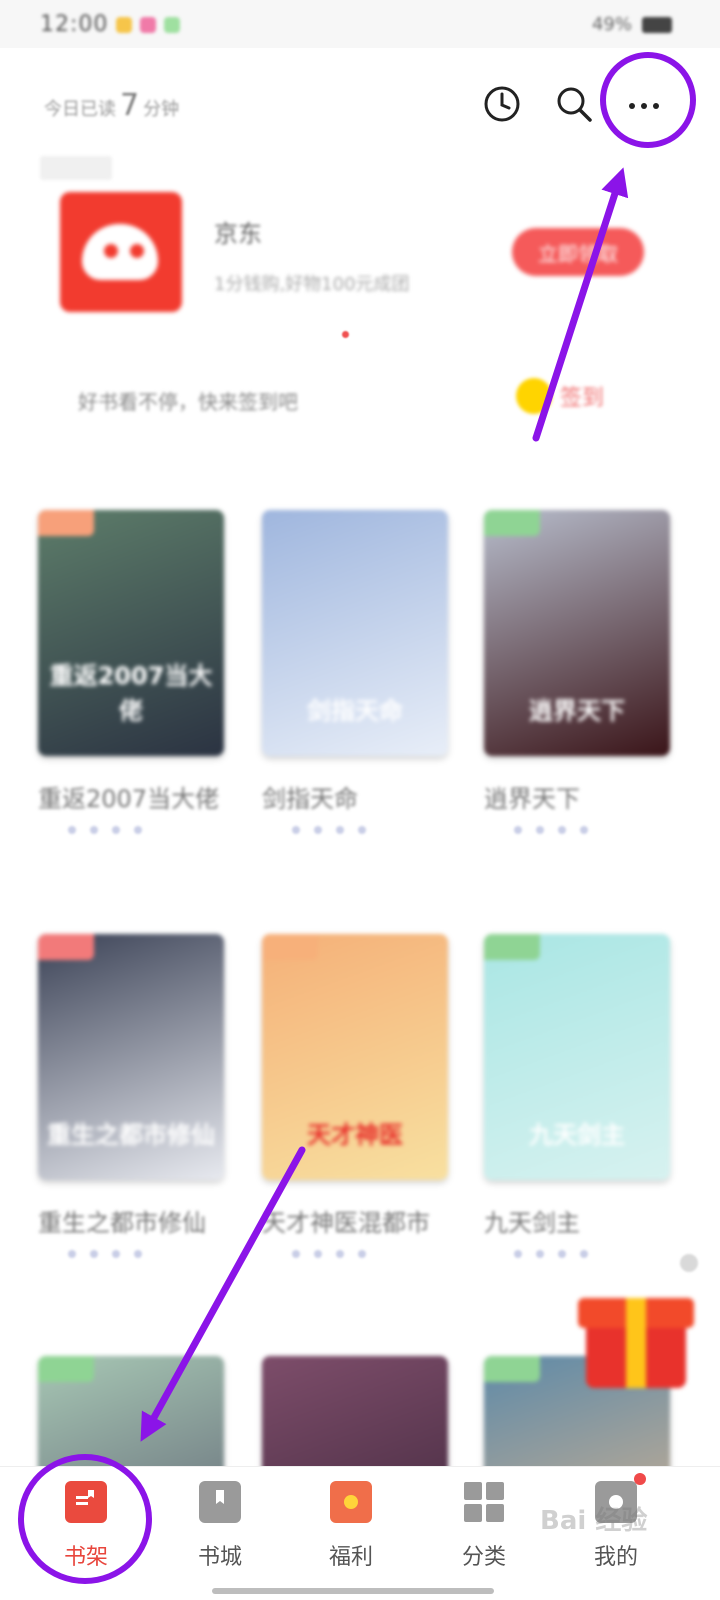 Image resolution: width=720 pixels, height=1600 pixels. I want to click on read-today-prefix: 今日已读, so click(80, 109).